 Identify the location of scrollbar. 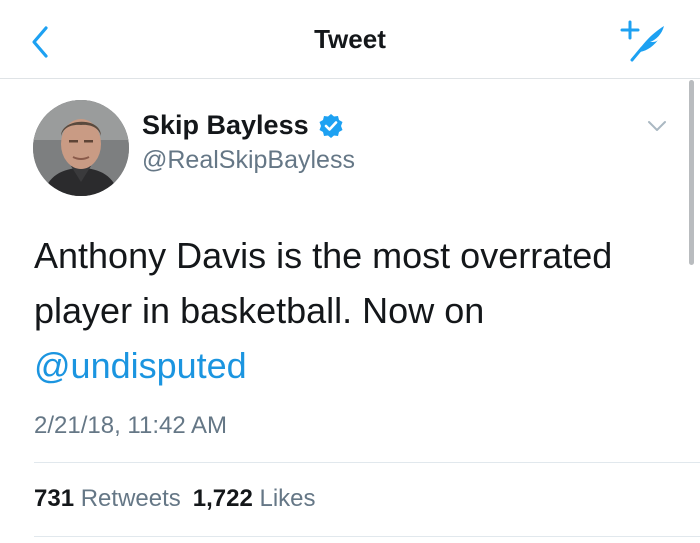
(691, 172).